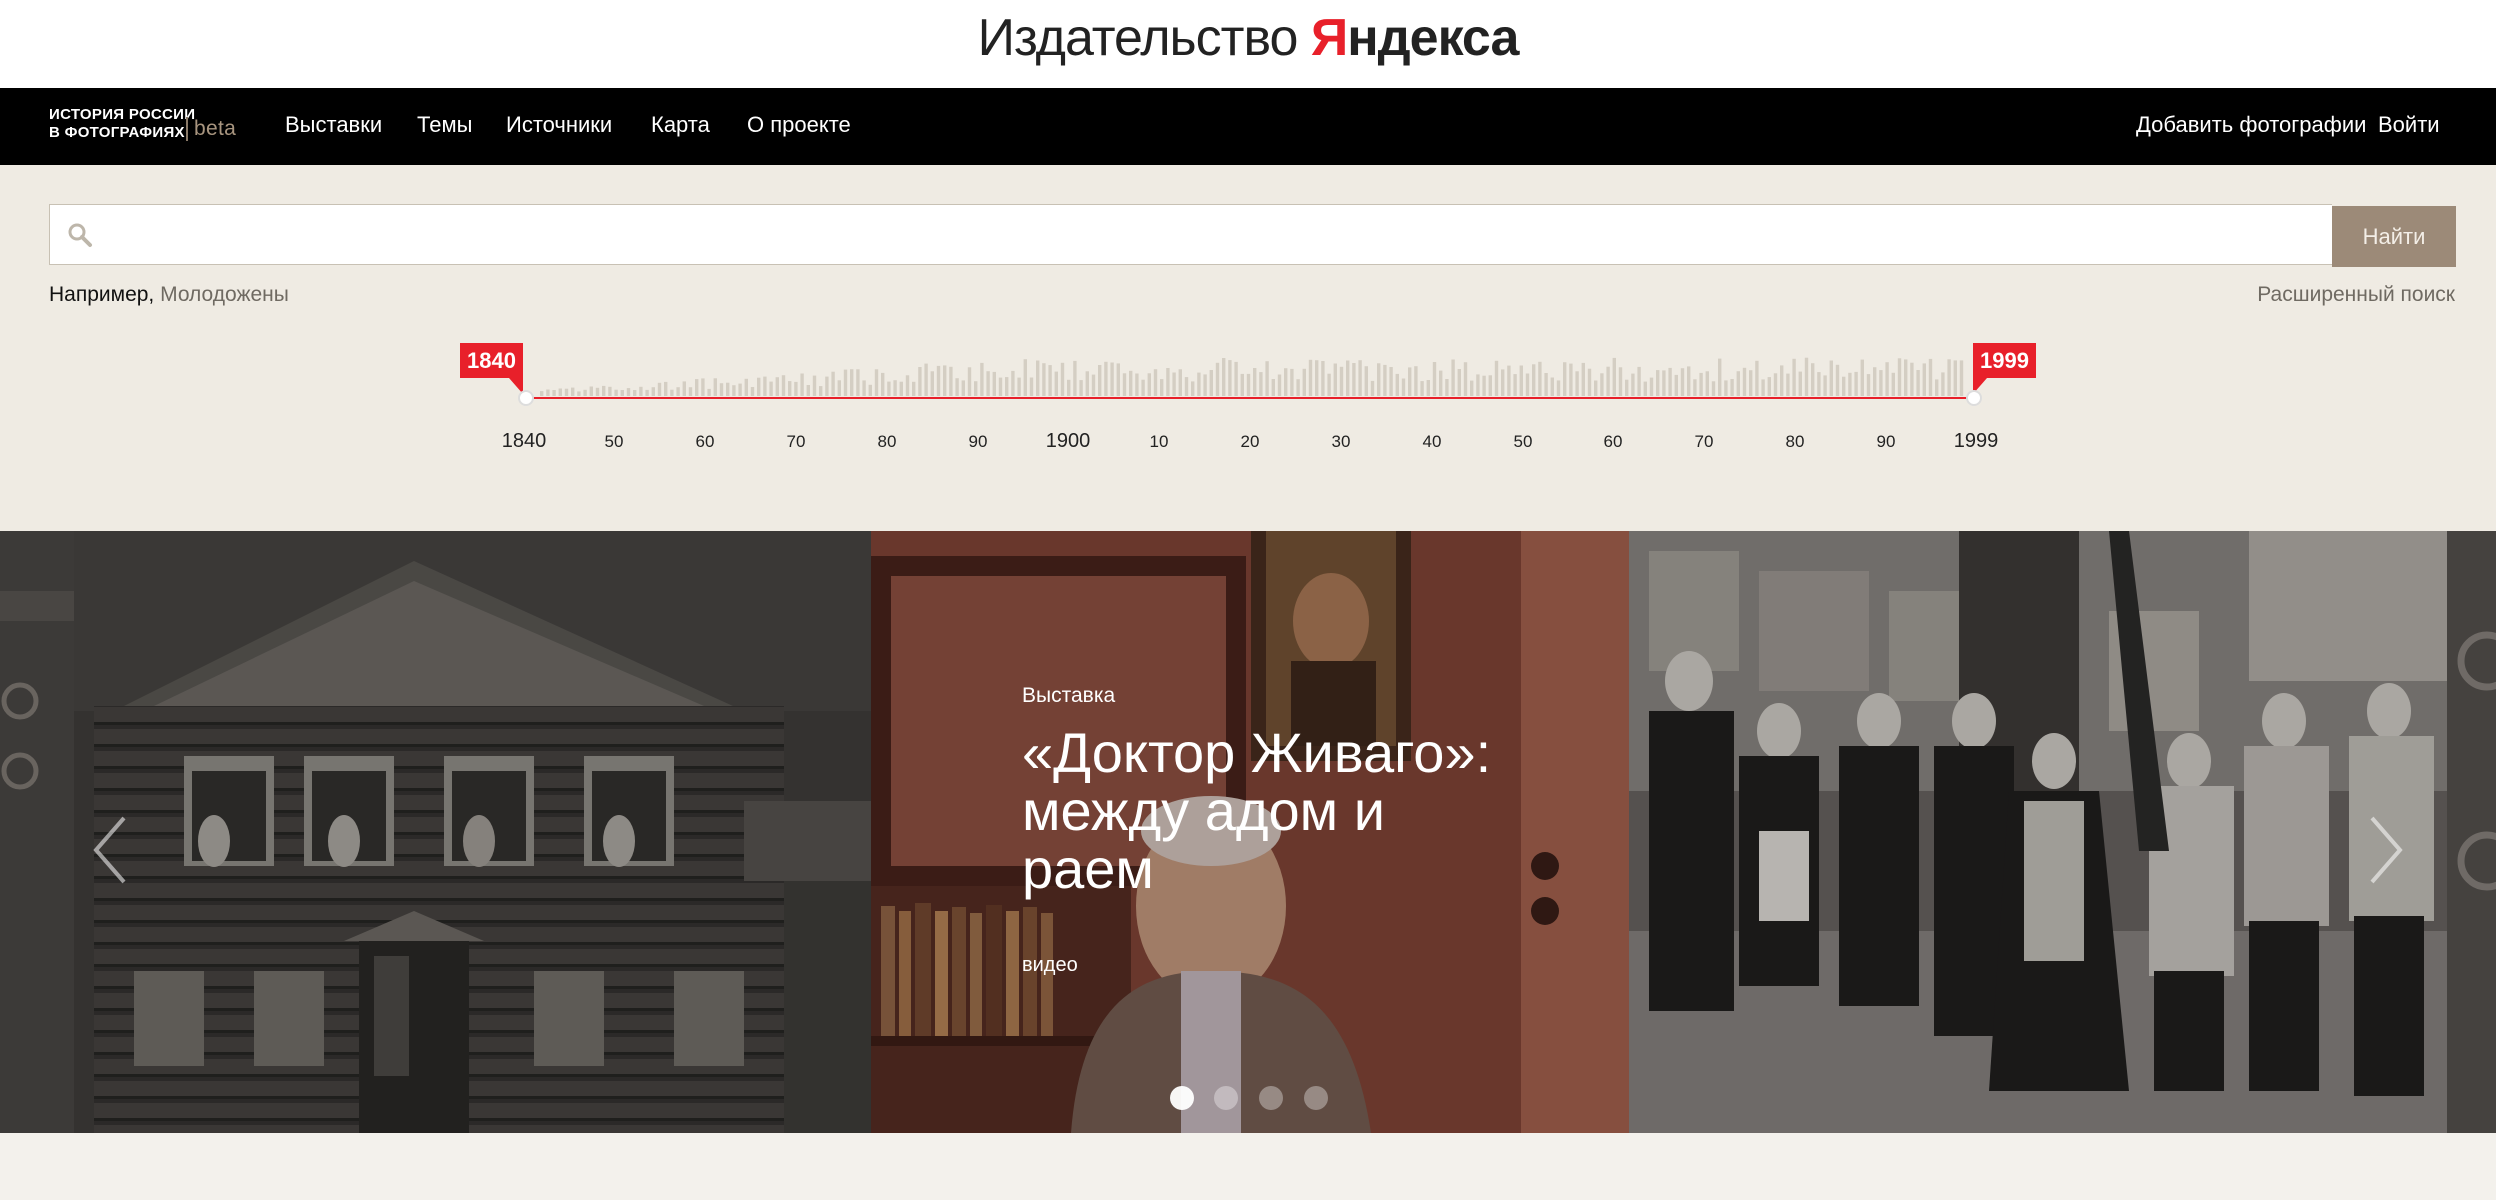  Describe the element at coordinates (110, 850) in the screenshot. I see `carousel-prev-arrow` at that location.